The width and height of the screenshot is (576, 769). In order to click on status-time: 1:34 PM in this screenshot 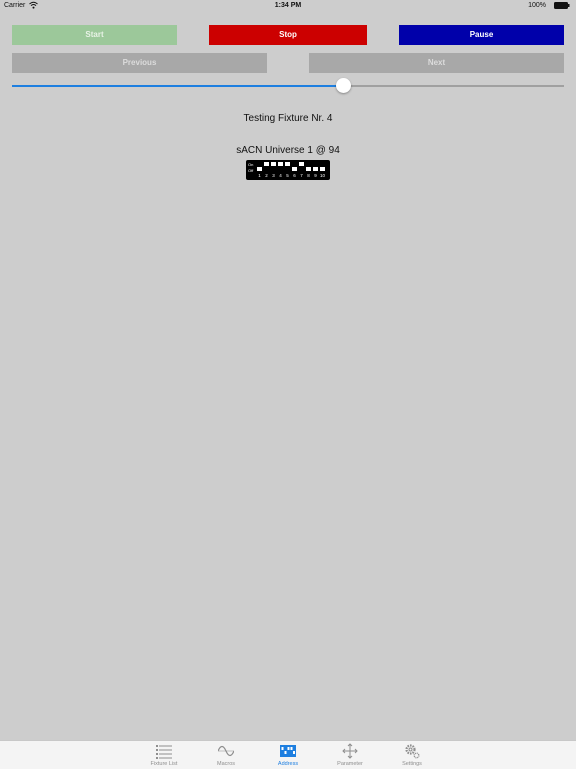, I will do `click(288, 5)`.